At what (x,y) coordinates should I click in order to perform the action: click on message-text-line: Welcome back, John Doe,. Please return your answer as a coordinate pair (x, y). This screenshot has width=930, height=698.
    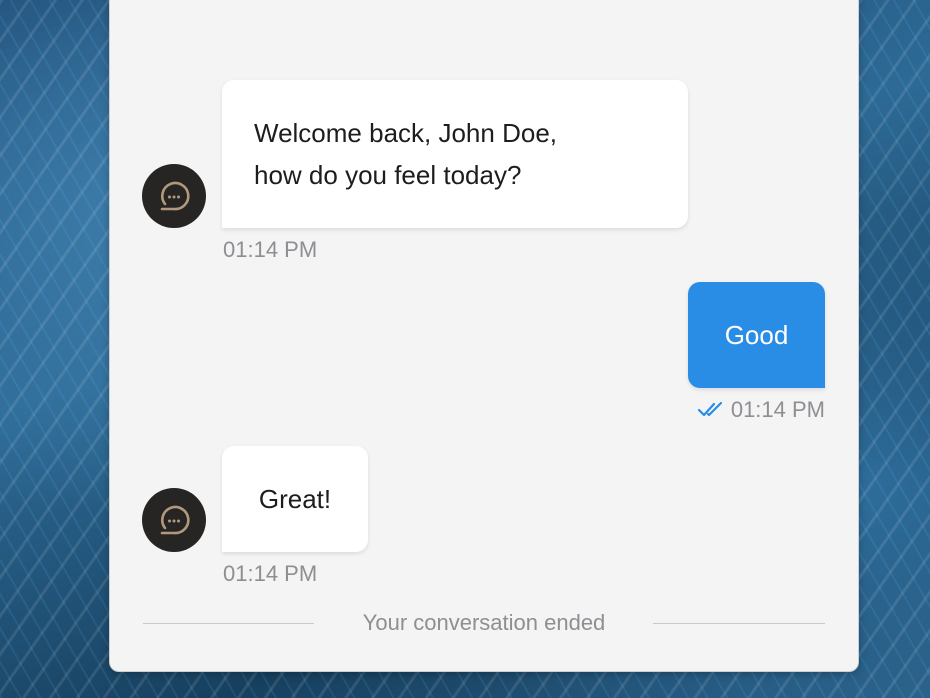
    Looking at the image, I should click on (405, 133).